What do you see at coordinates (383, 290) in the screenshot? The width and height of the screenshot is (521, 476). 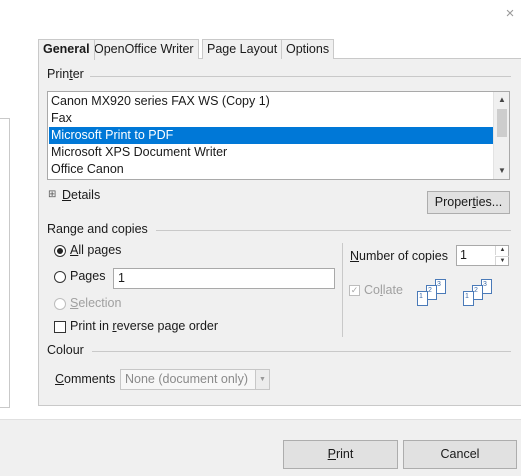 I see `collate-label: Collate` at bounding box center [383, 290].